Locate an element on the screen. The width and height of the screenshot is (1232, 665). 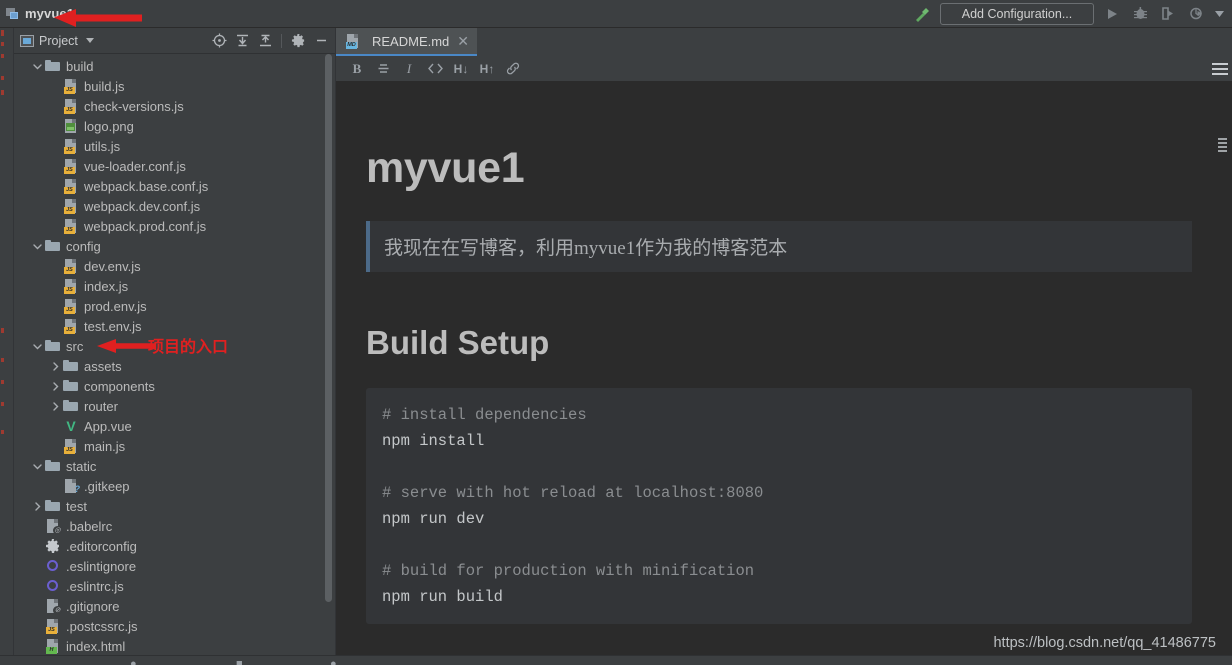
tree-row: JS webpack.prod.conf.js is located at coordinates (175, 226).